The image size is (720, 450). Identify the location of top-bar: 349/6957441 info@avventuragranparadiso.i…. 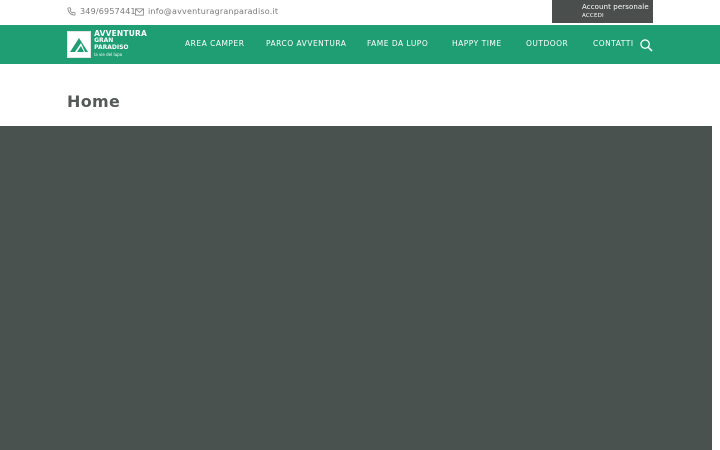
(360, 12).